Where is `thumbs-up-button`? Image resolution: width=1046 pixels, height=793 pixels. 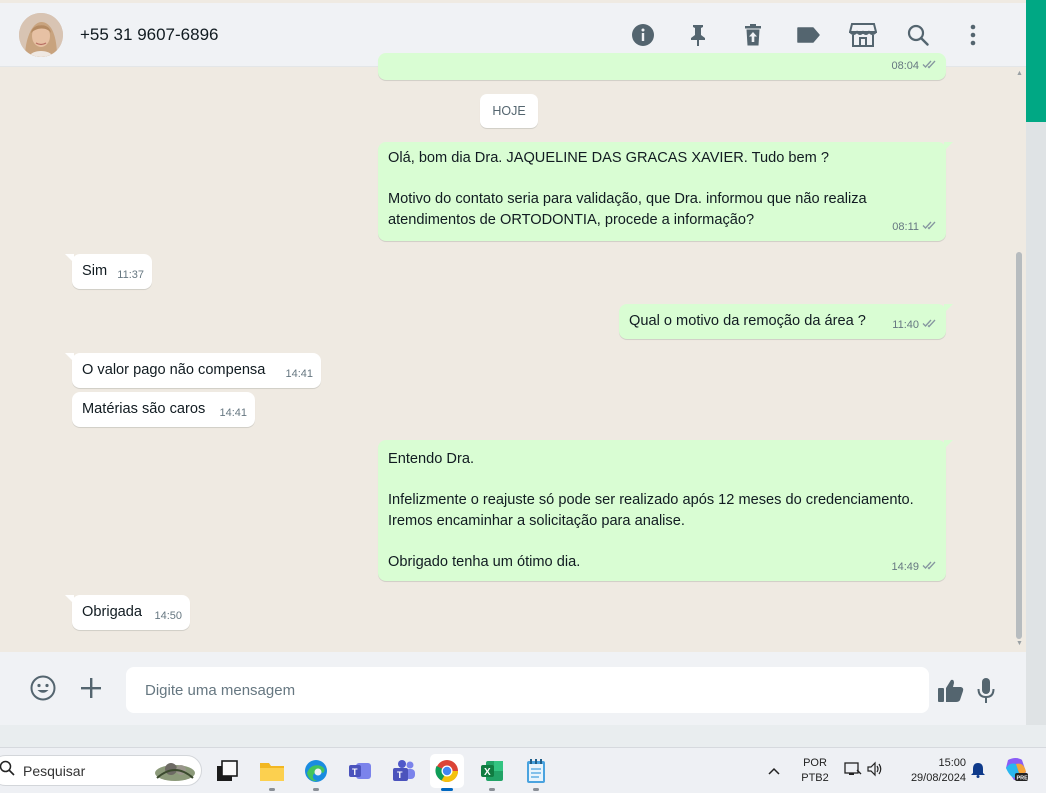
thumbs-up-button is located at coordinates (951, 691).